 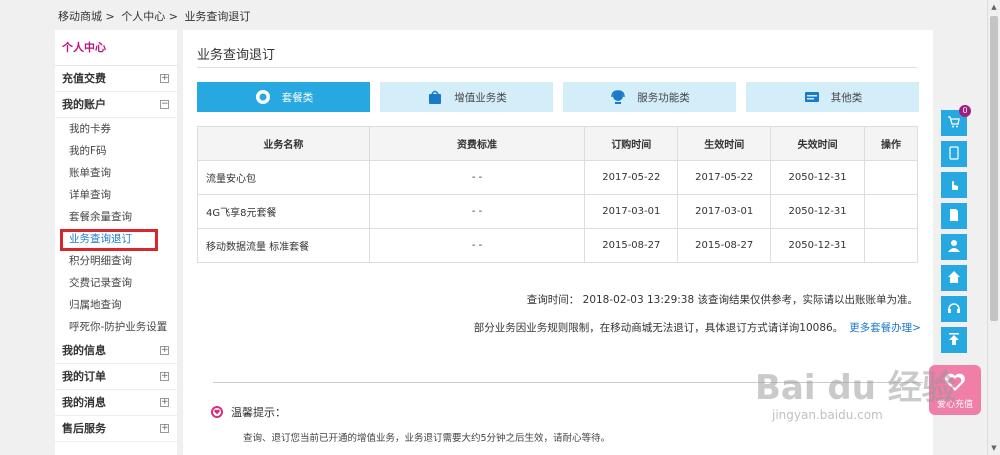 I want to click on sidebar-item-detail: 详单查询, so click(x=116, y=195).